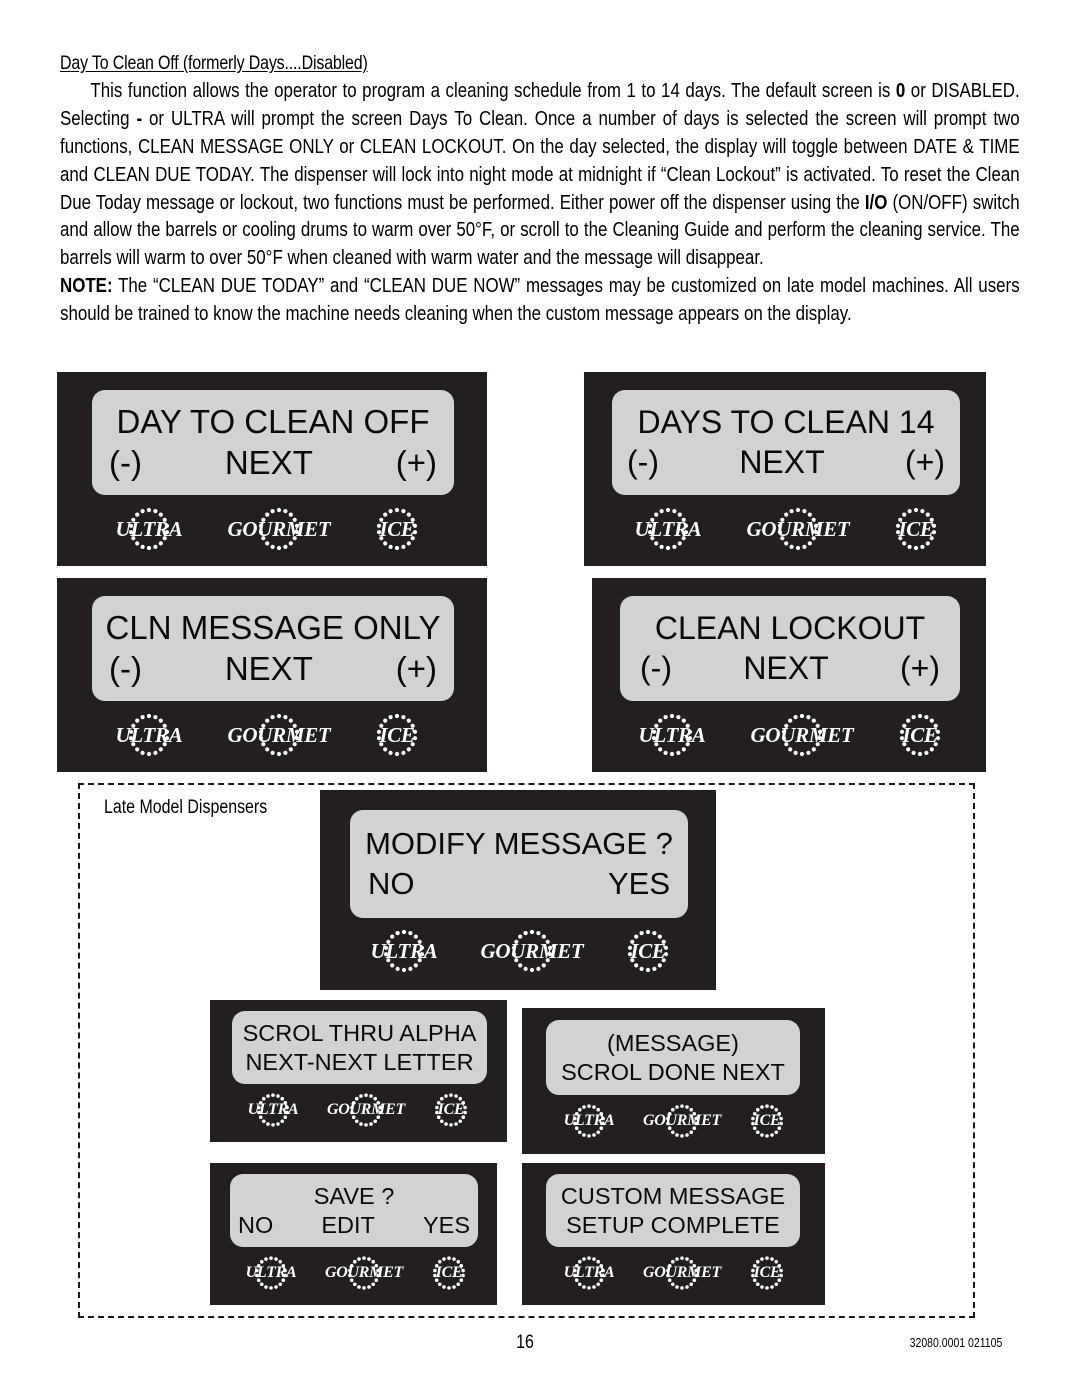 The height and width of the screenshot is (1397, 1080). I want to click on lcd-screen: DAY TO CLEAN OFF (-) NEXT (+), so click(273, 442).